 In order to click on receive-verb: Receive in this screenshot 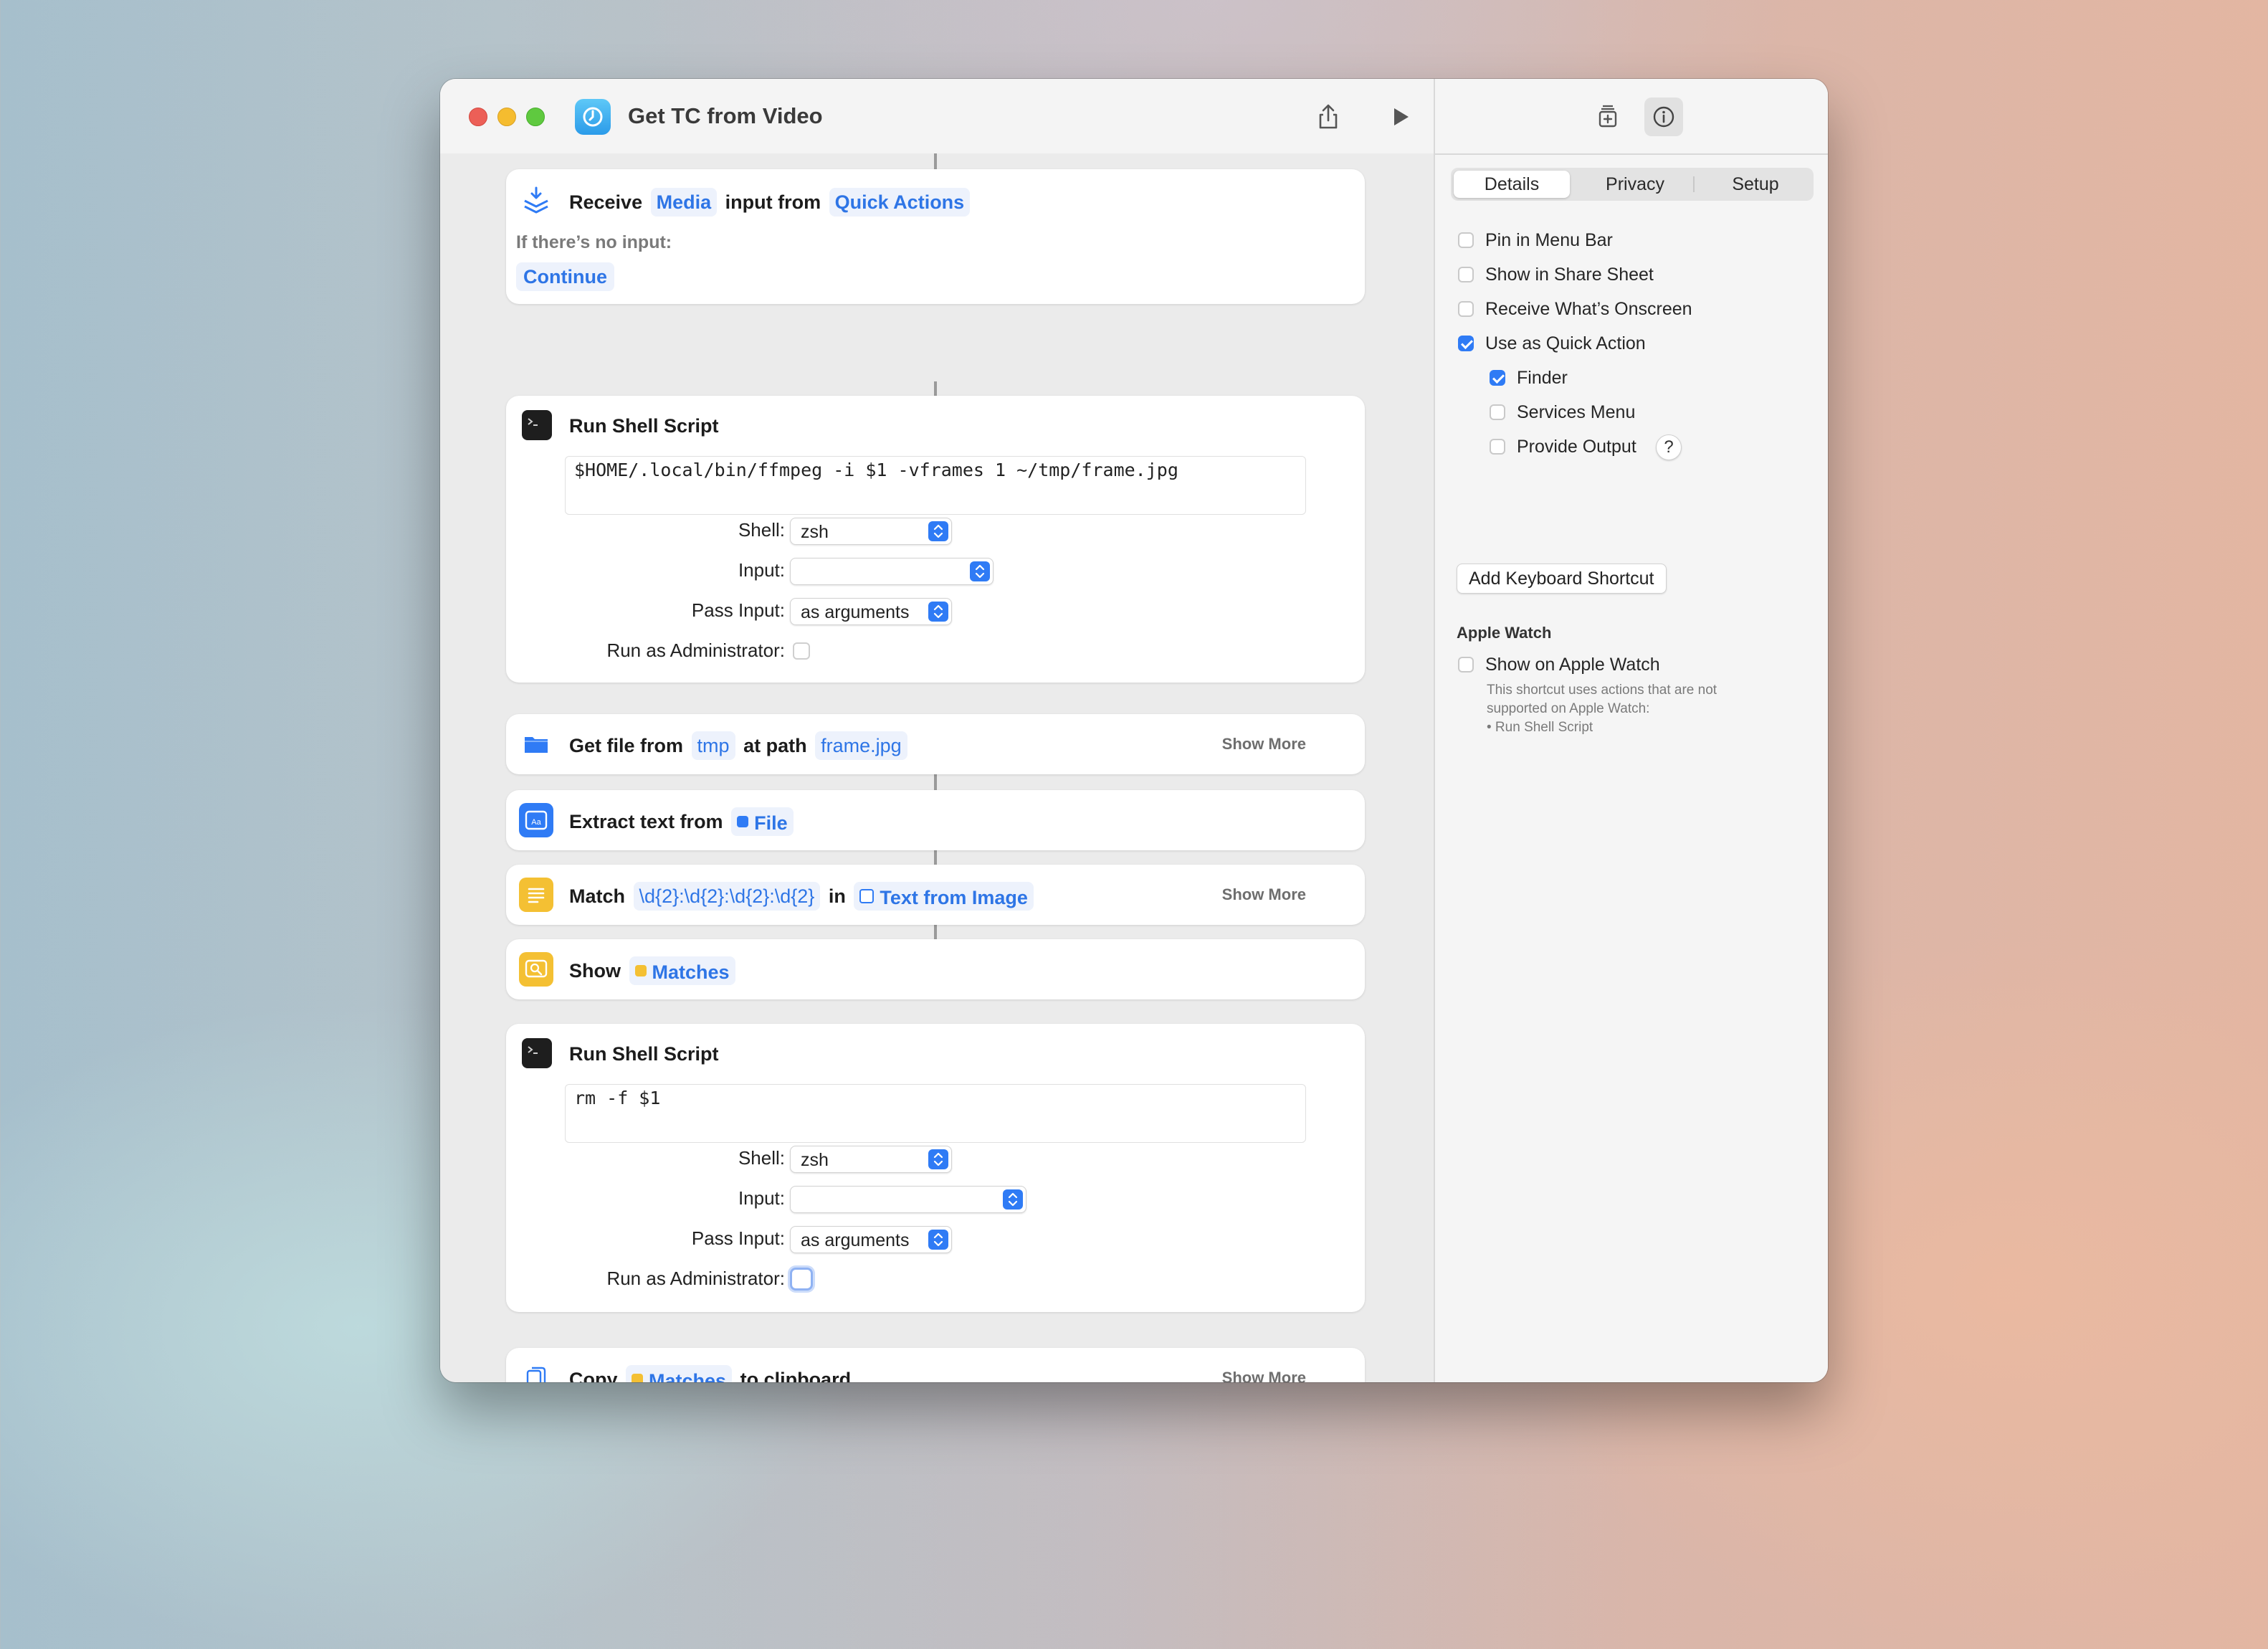, I will do `click(606, 202)`.